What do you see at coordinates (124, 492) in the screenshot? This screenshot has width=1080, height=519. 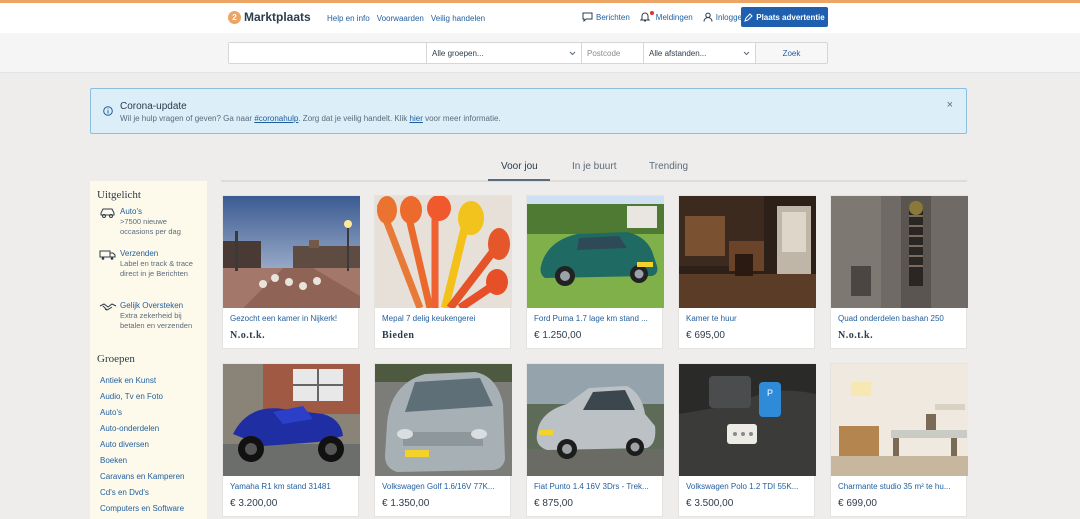 I see `sidebar-item-cds: Cd's en Dvd's` at bounding box center [124, 492].